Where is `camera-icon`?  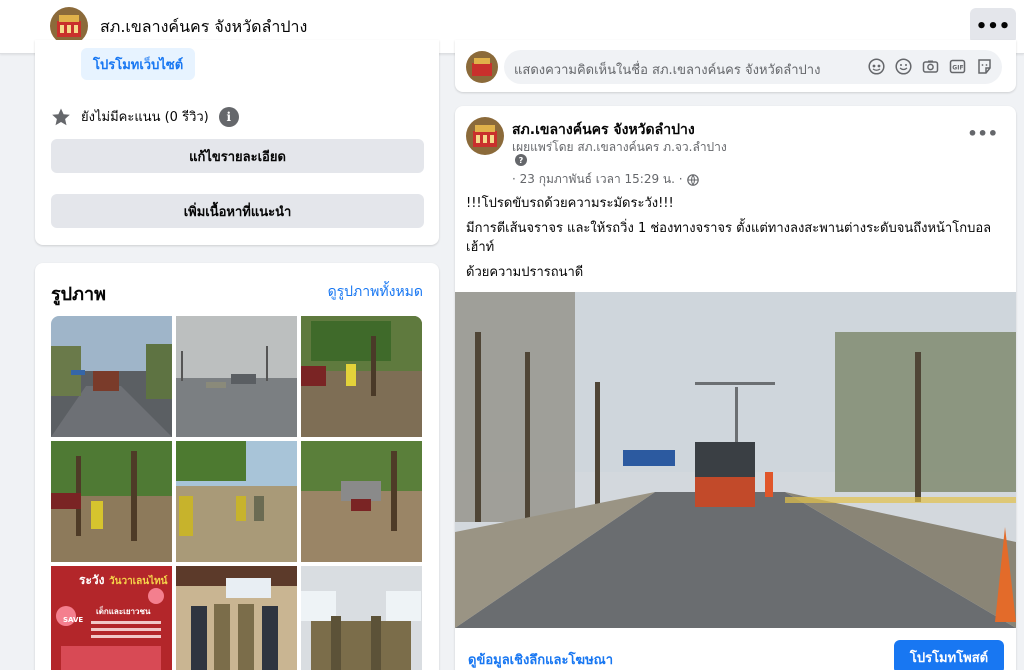 camera-icon is located at coordinates (930, 66).